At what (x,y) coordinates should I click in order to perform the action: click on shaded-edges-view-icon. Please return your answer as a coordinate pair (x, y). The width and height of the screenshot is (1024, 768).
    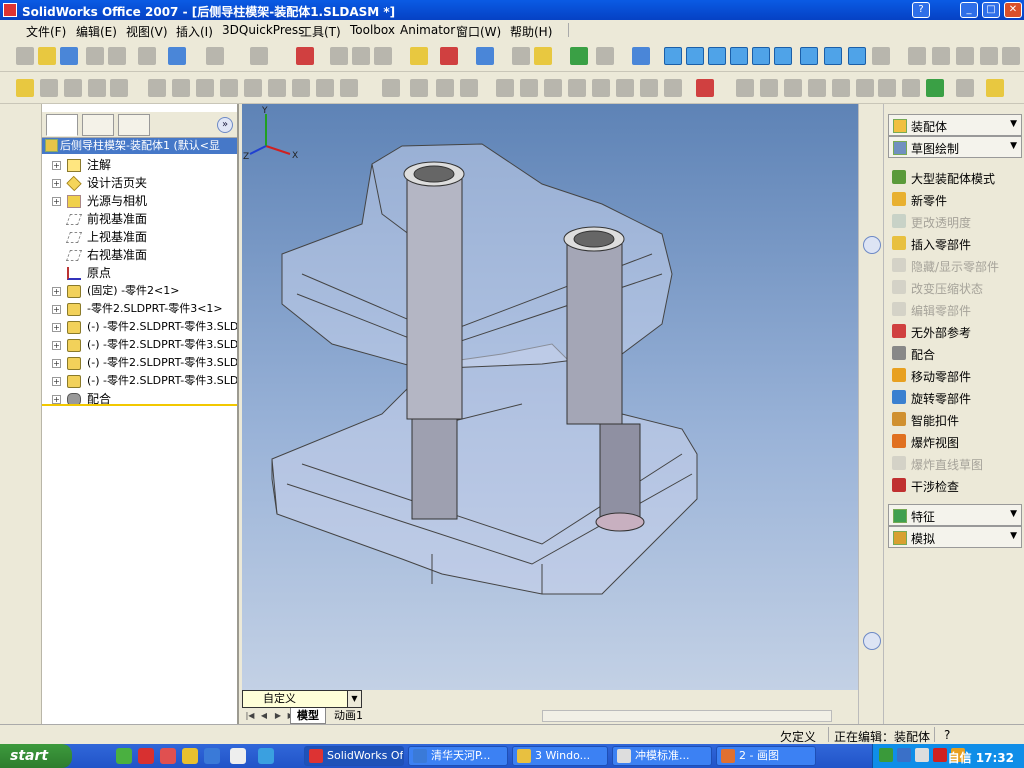
    Looking at the image, I should click on (14, 407).